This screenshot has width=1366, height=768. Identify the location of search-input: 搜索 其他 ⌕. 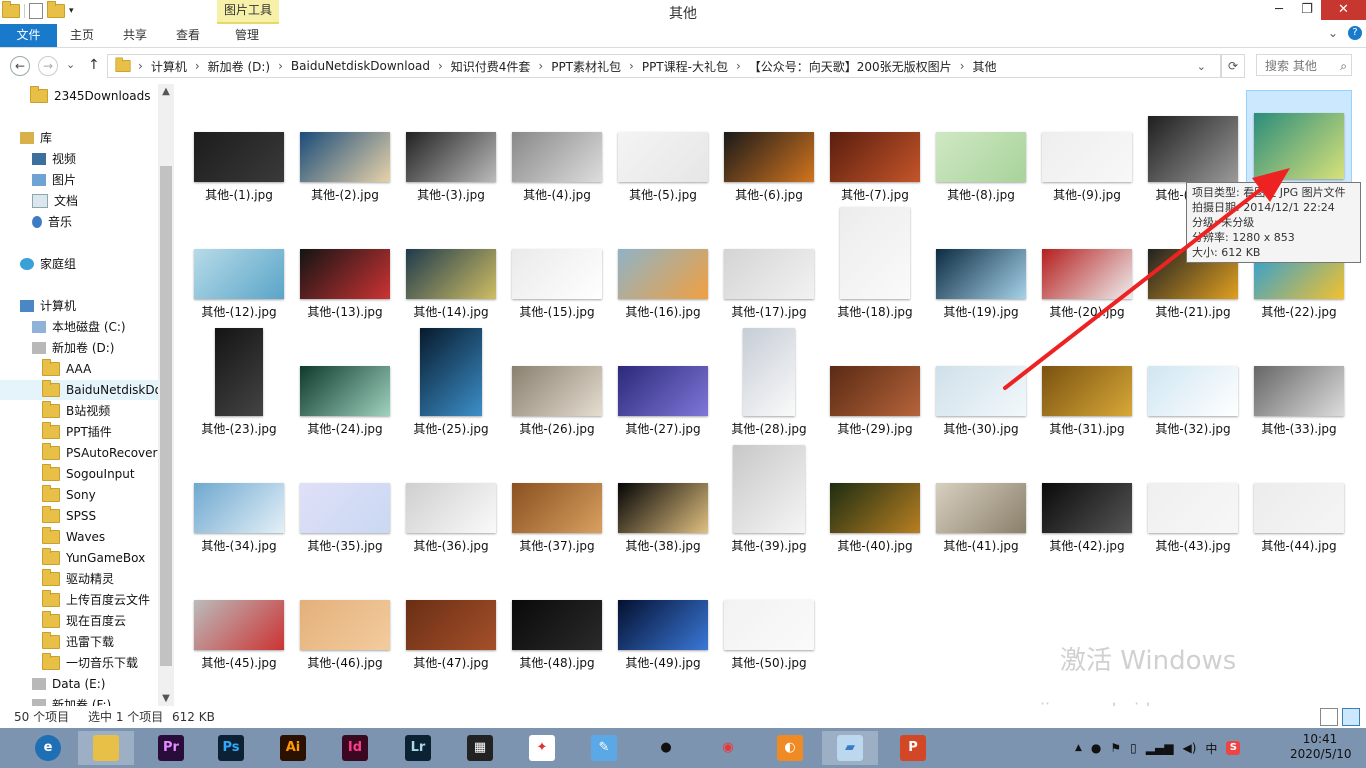
(1304, 65).